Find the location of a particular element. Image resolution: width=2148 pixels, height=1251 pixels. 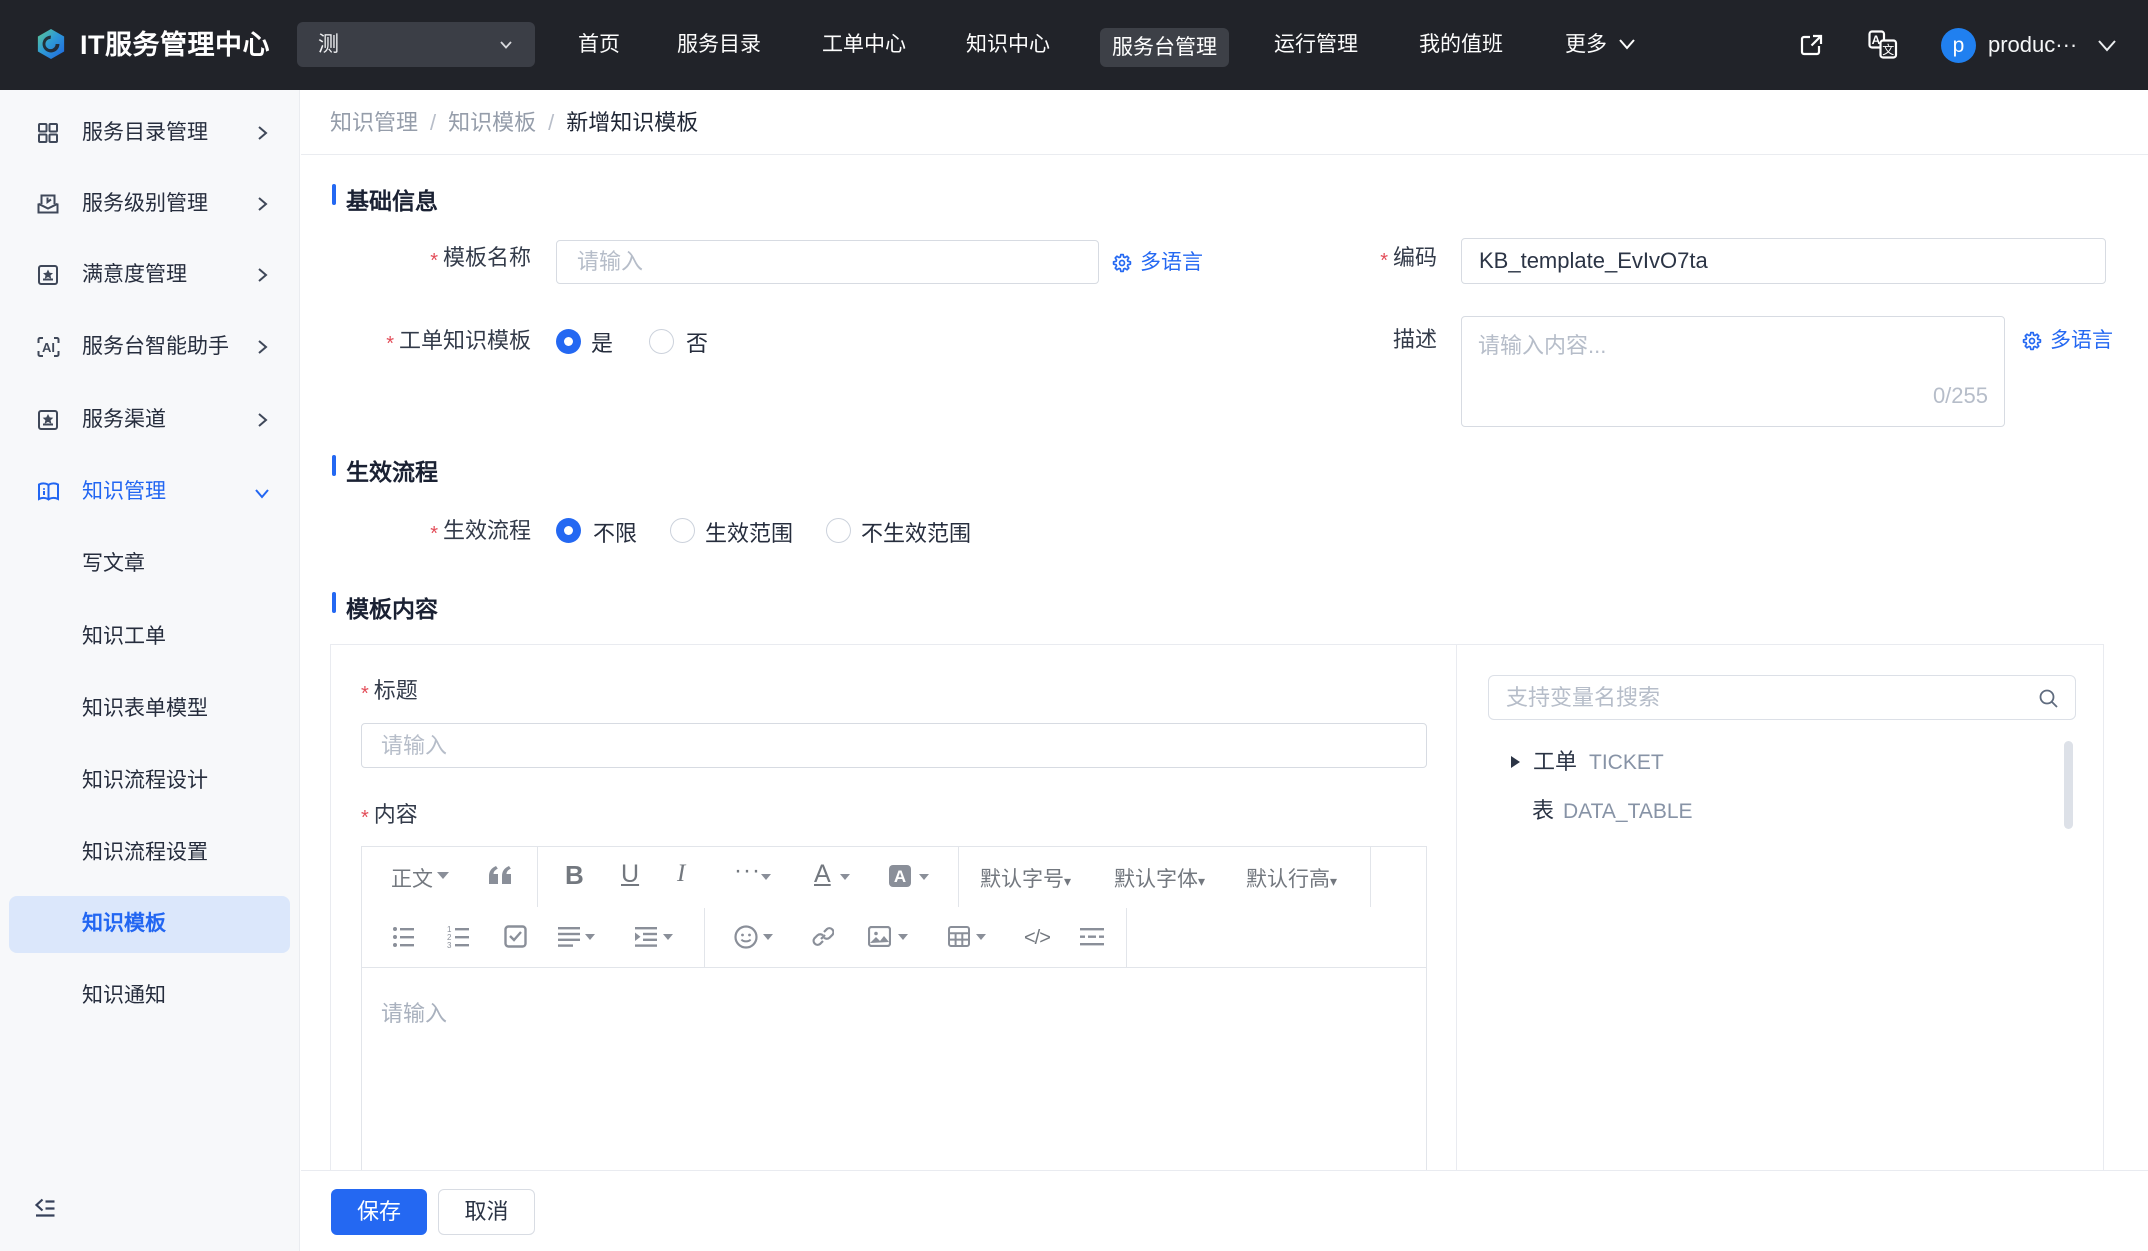

svg-text: 3 is located at coordinates (449, 945).